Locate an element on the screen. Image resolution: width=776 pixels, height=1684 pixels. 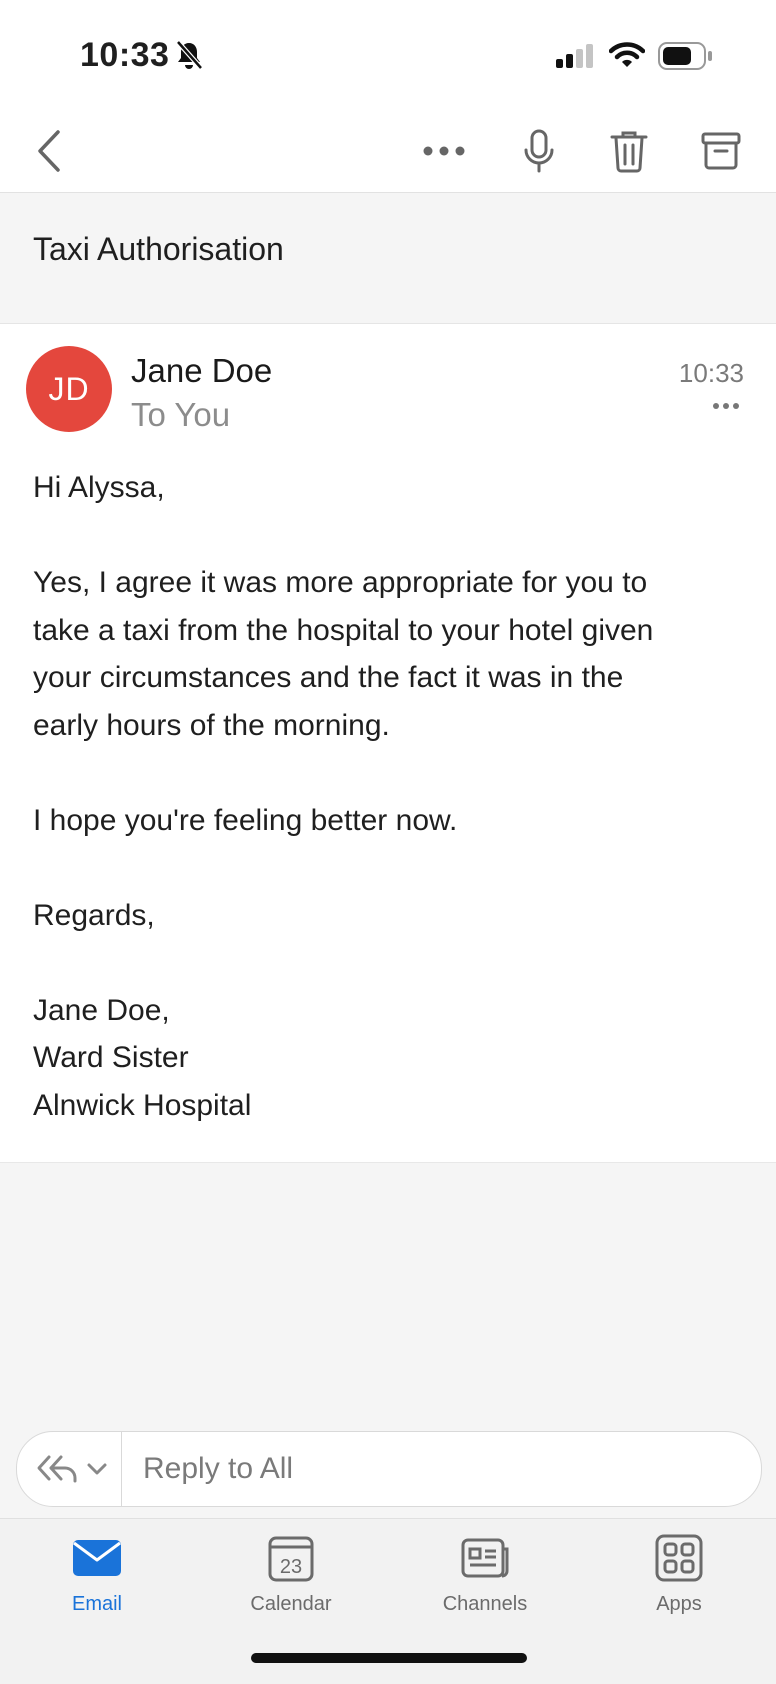
message-time: 10:33 is located at coordinates (711, 373).